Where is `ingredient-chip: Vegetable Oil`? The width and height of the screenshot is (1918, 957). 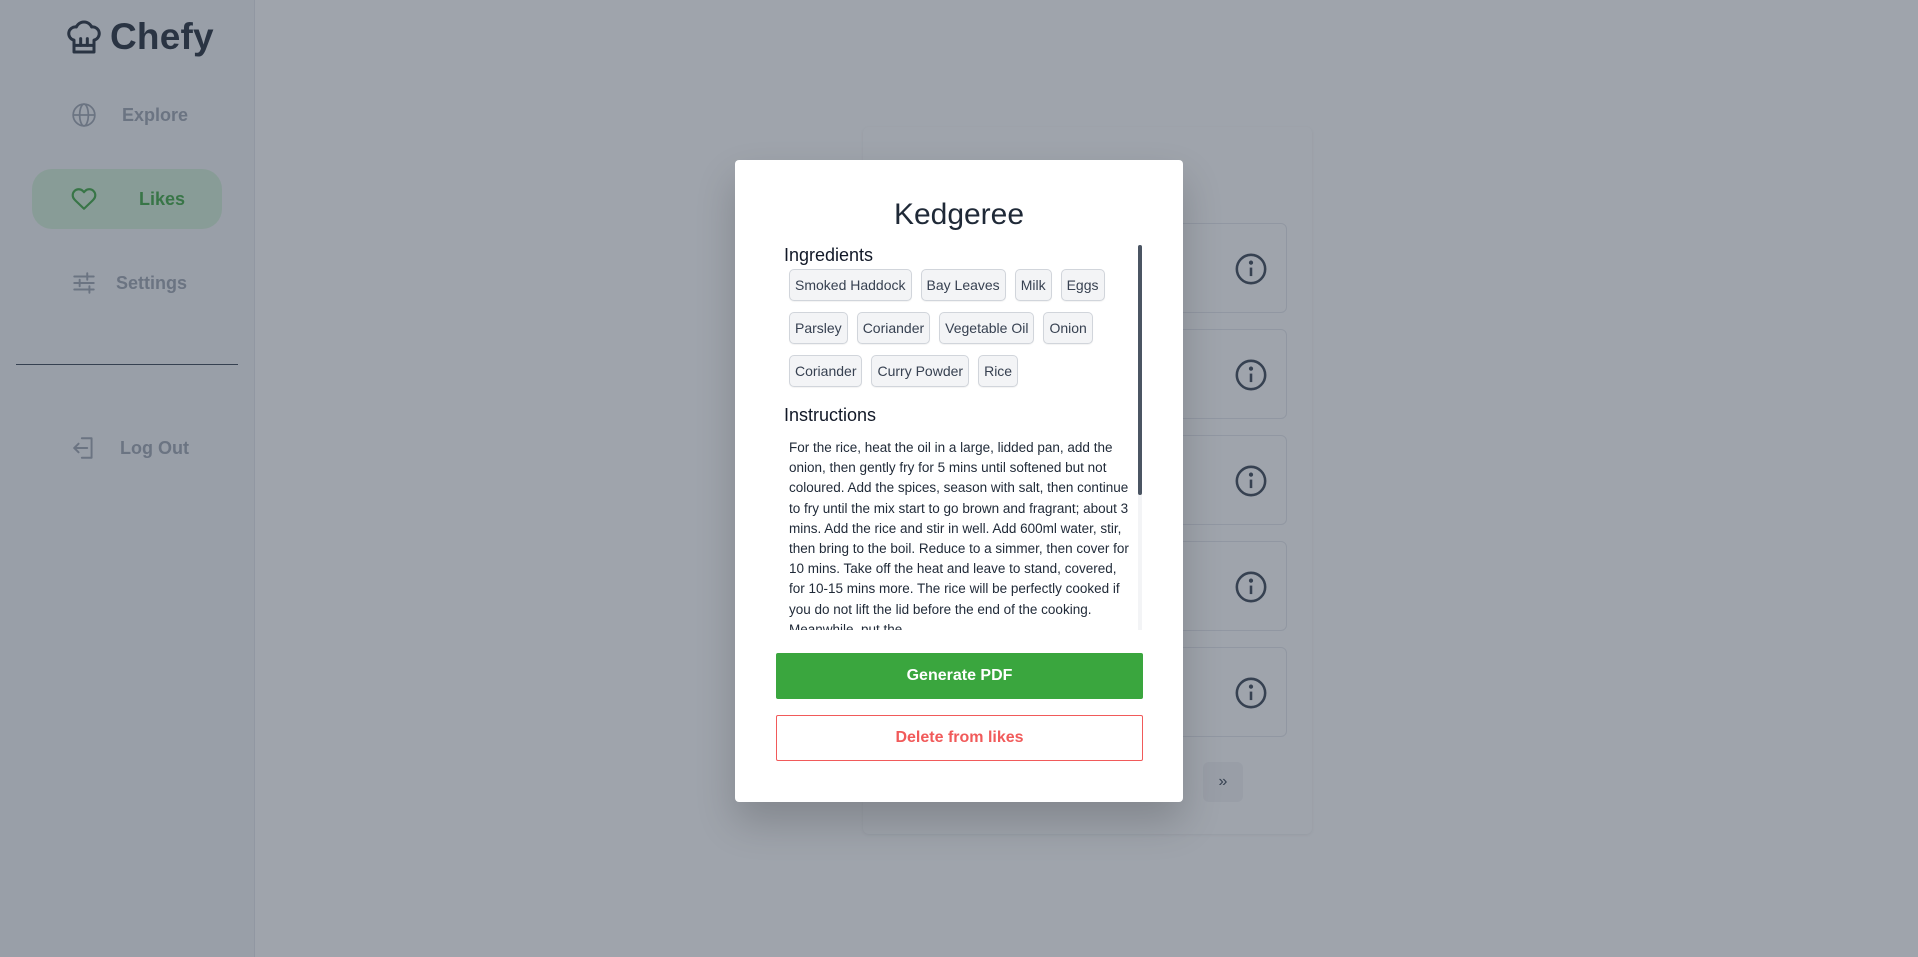 ingredient-chip: Vegetable Oil is located at coordinates (987, 328).